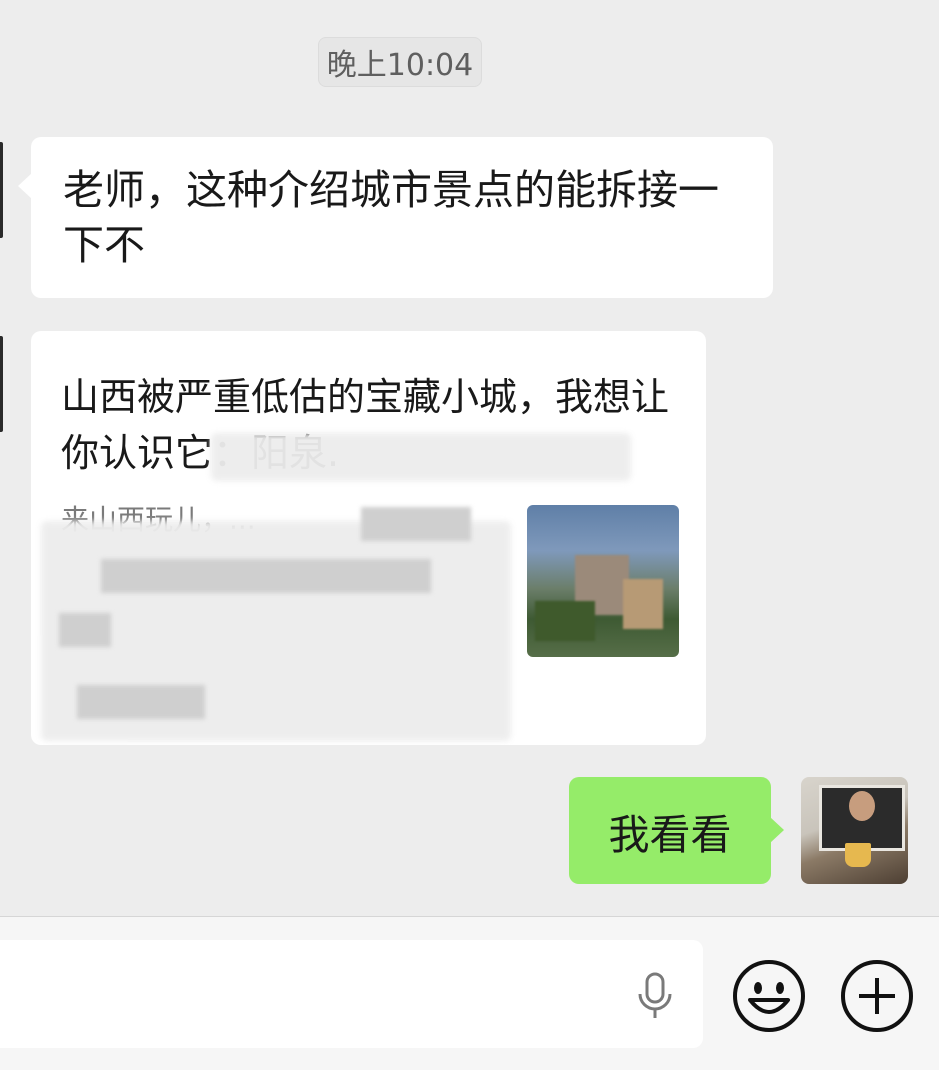 The image size is (939, 1070). Describe the element at coordinates (862, 806) in the screenshot. I see `avatar-photo-face` at that location.